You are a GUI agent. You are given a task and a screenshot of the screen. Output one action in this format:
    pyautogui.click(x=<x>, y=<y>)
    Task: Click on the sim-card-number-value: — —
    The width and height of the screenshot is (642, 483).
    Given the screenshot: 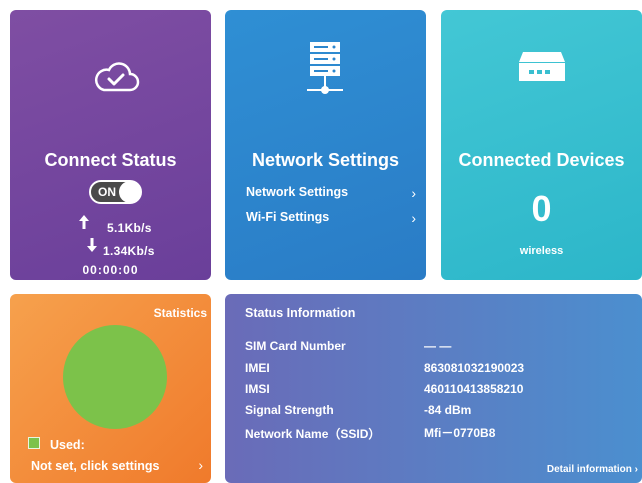 What is the action you would take?
    pyautogui.click(x=438, y=346)
    